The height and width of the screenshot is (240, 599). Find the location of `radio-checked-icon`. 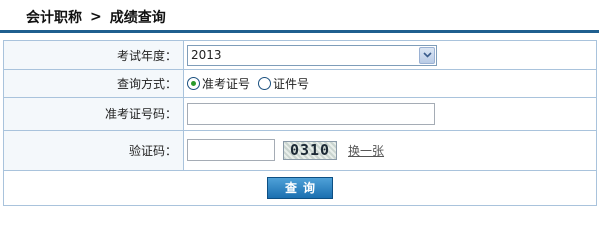

radio-checked-icon is located at coordinates (193, 84).